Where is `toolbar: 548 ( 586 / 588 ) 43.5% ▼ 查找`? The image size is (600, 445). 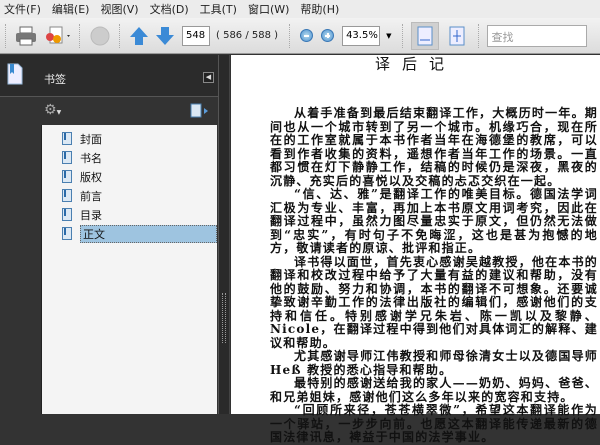 toolbar: 548 ( 586 / 588 ) 43.5% ▼ 查找 is located at coordinates (300, 36).